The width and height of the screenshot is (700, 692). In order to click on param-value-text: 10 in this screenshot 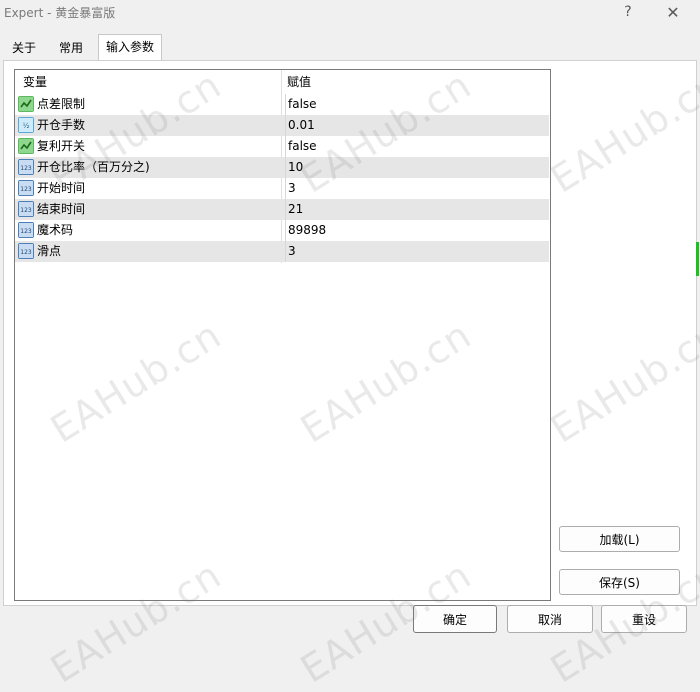, I will do `click(296, 167)`.